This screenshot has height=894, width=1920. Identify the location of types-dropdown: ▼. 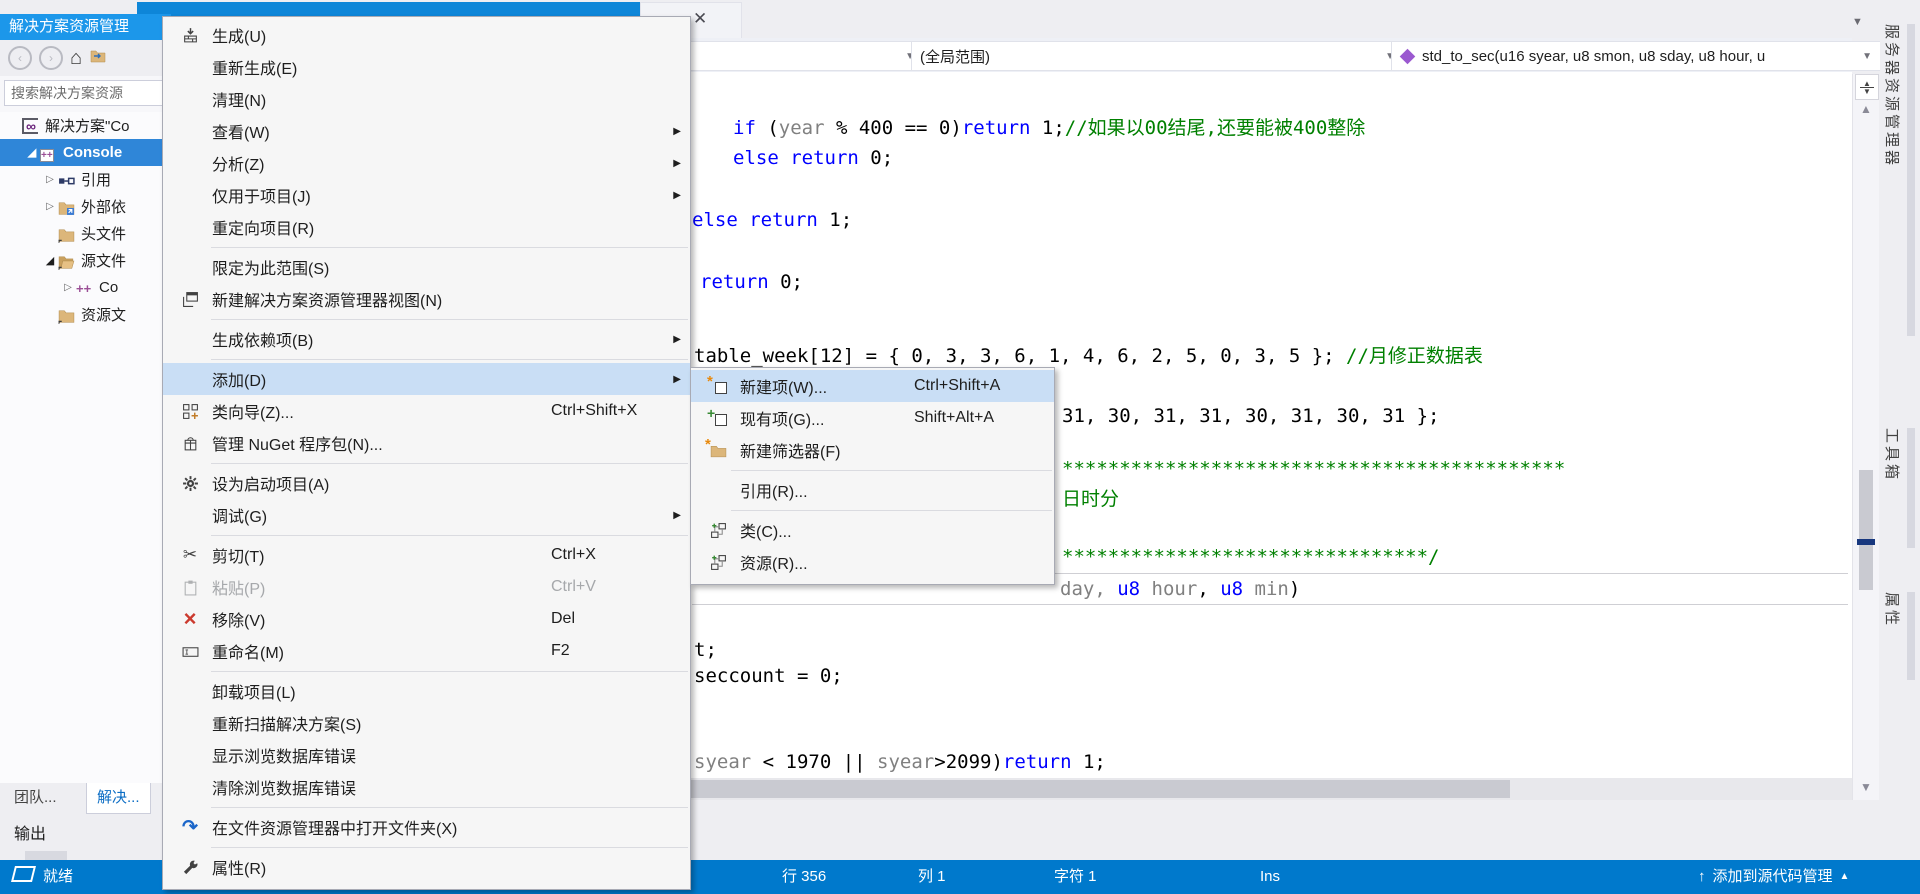
(802, 56).